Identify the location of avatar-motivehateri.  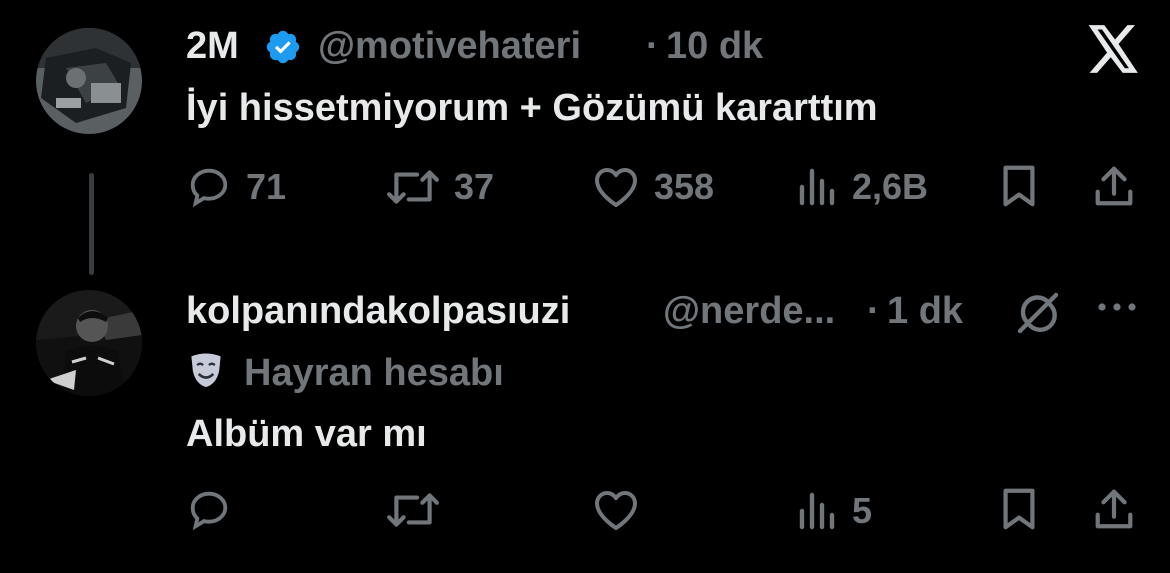
(89, 81).